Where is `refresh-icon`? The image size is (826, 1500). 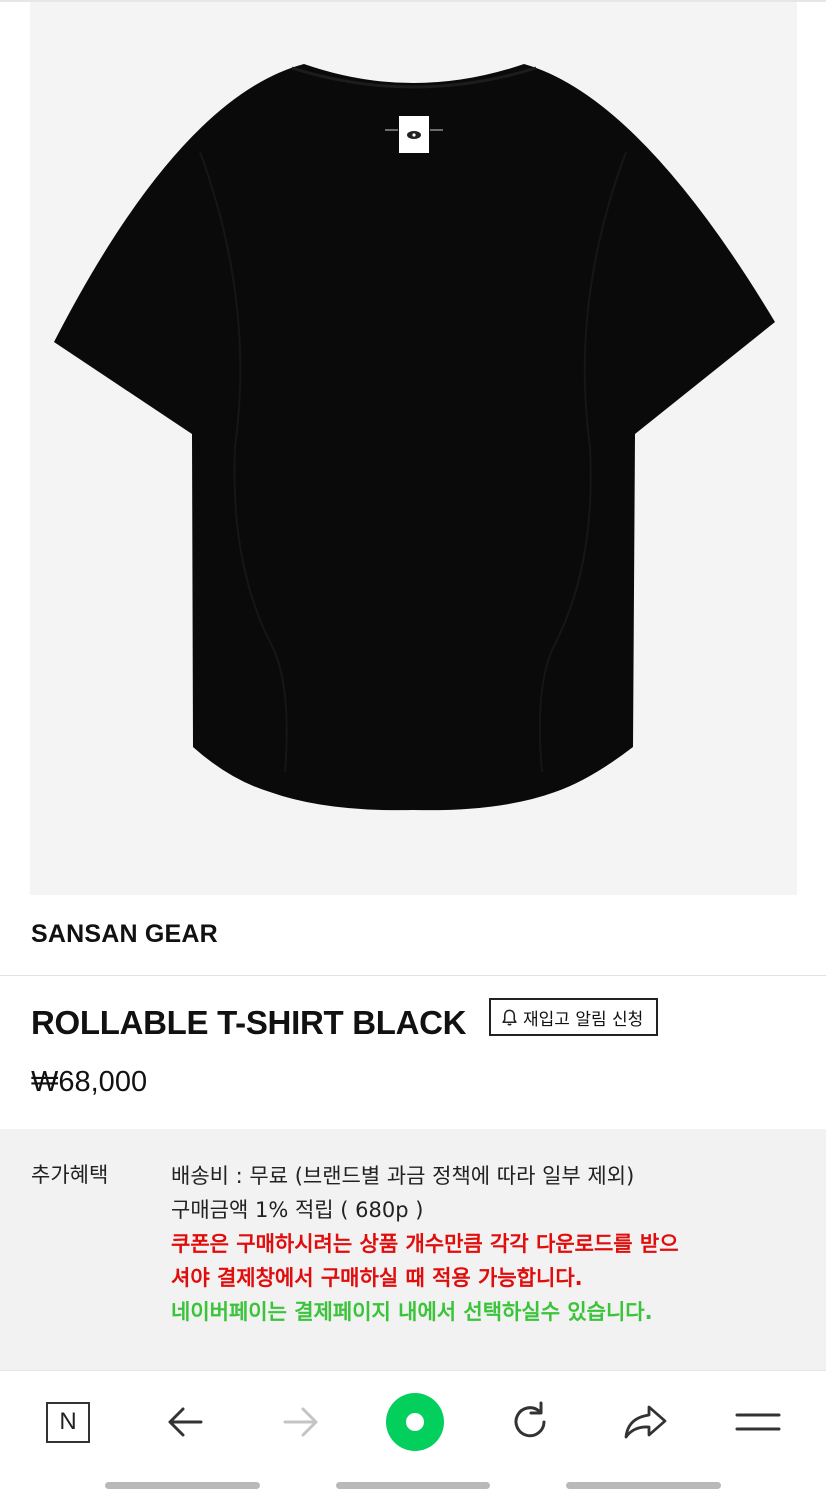 refresh-icon is located at coordinates (530, 1419).